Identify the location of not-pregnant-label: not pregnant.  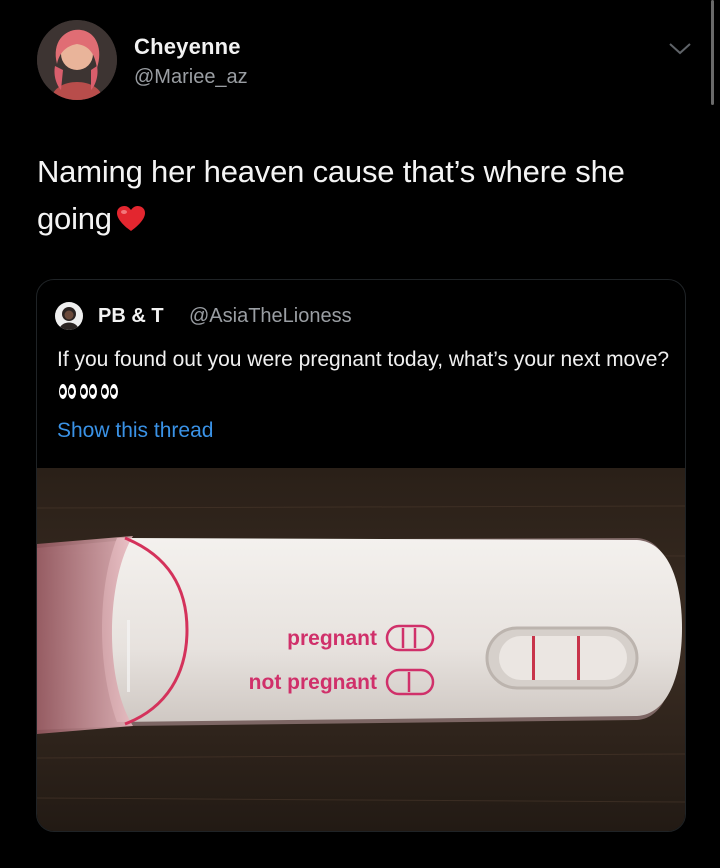
(313, 682).